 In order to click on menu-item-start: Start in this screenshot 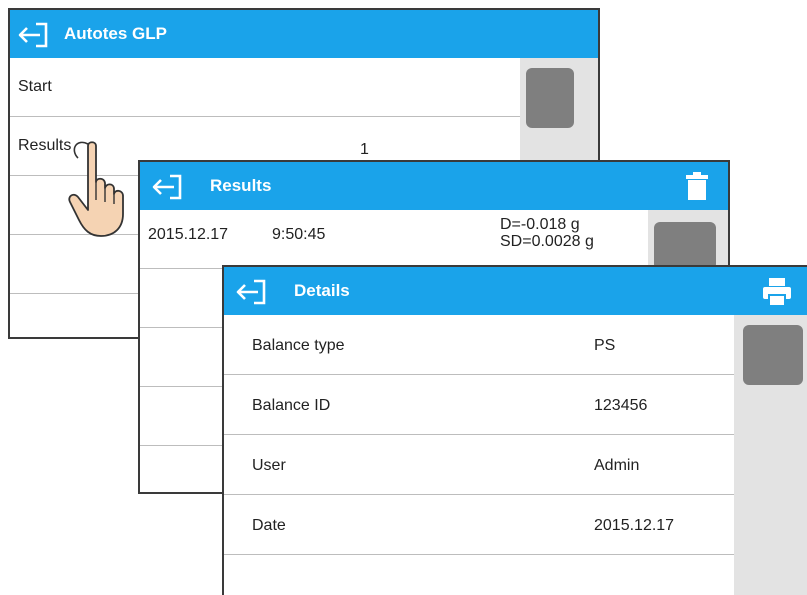, I will do `click(266, 87)`.